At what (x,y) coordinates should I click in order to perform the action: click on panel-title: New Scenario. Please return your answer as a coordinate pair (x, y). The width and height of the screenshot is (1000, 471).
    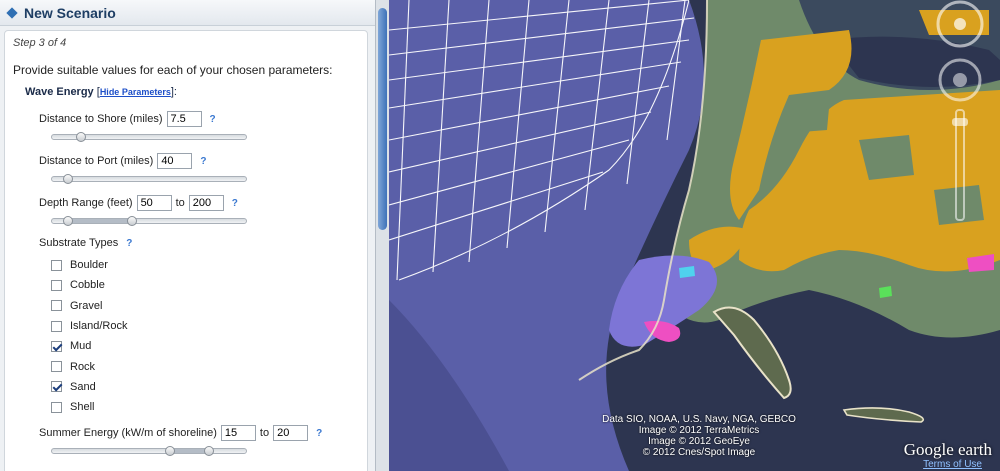
    Looking at the image, I should click on (70, 12).